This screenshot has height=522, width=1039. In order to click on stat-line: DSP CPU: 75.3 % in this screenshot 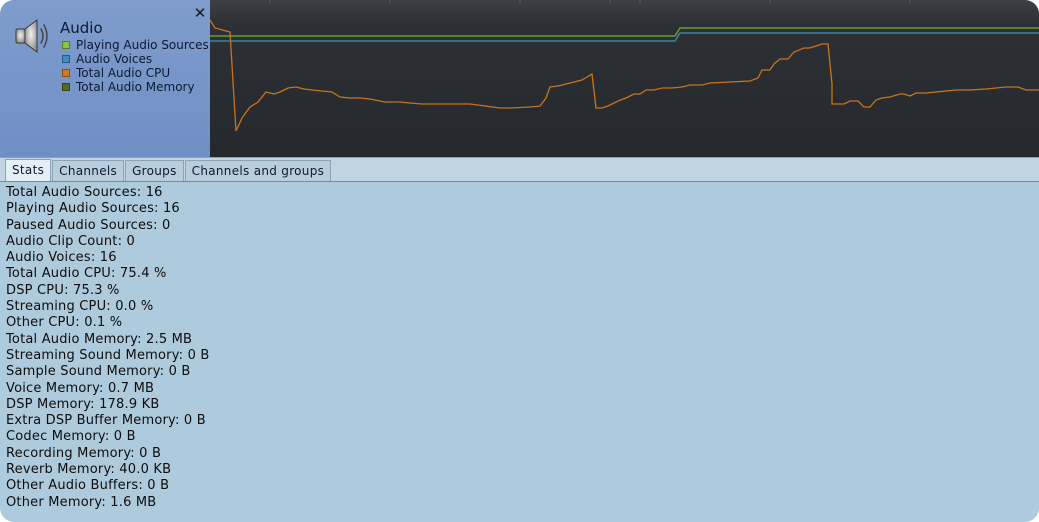, I will do `click(63, 290)`.